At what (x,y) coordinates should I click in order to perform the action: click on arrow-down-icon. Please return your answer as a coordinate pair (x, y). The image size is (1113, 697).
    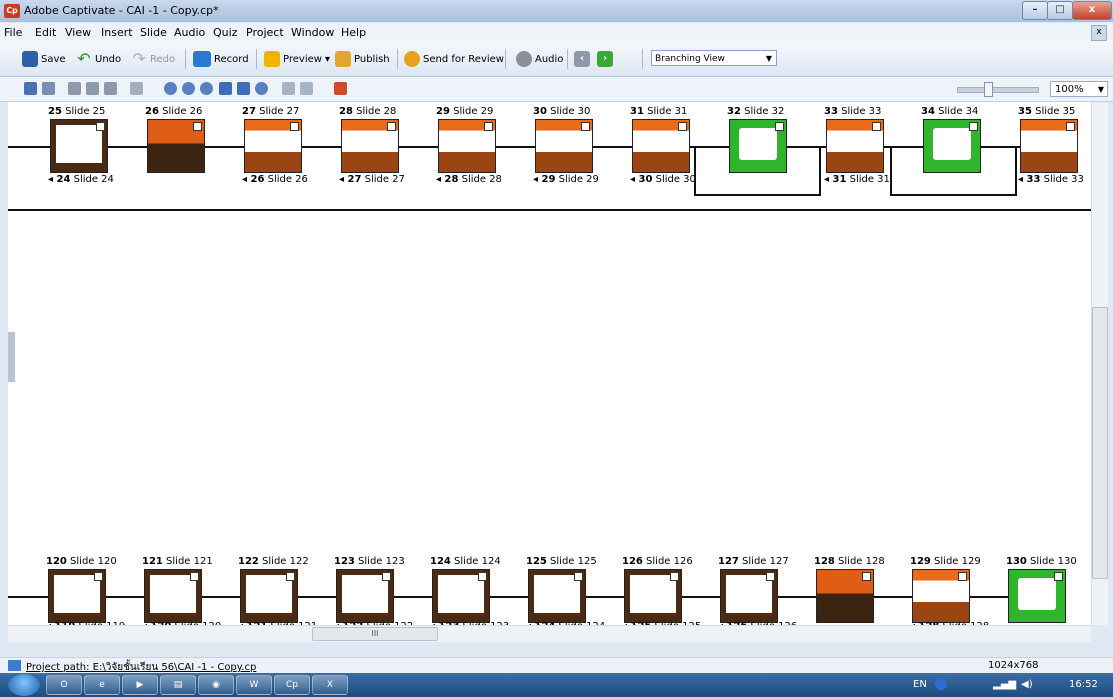
    Looking at the image, I should click on (243, 88).